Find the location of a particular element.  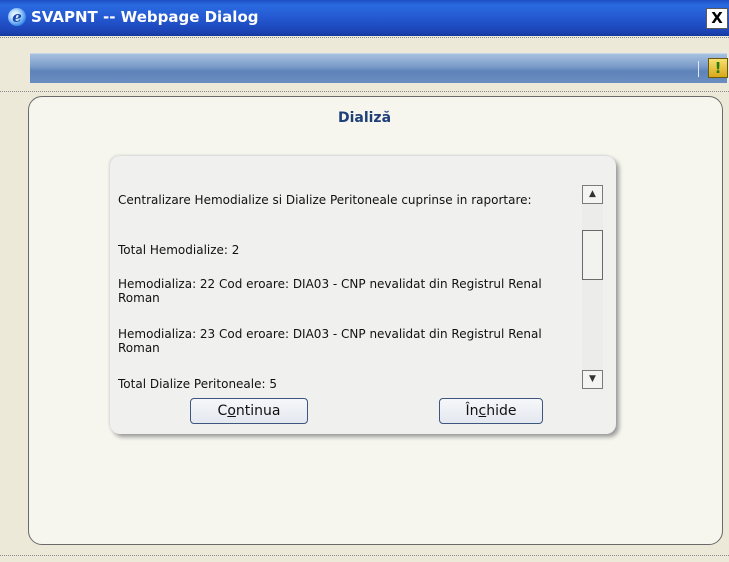

continua-button: Continua is located at coordinates (249, 411).